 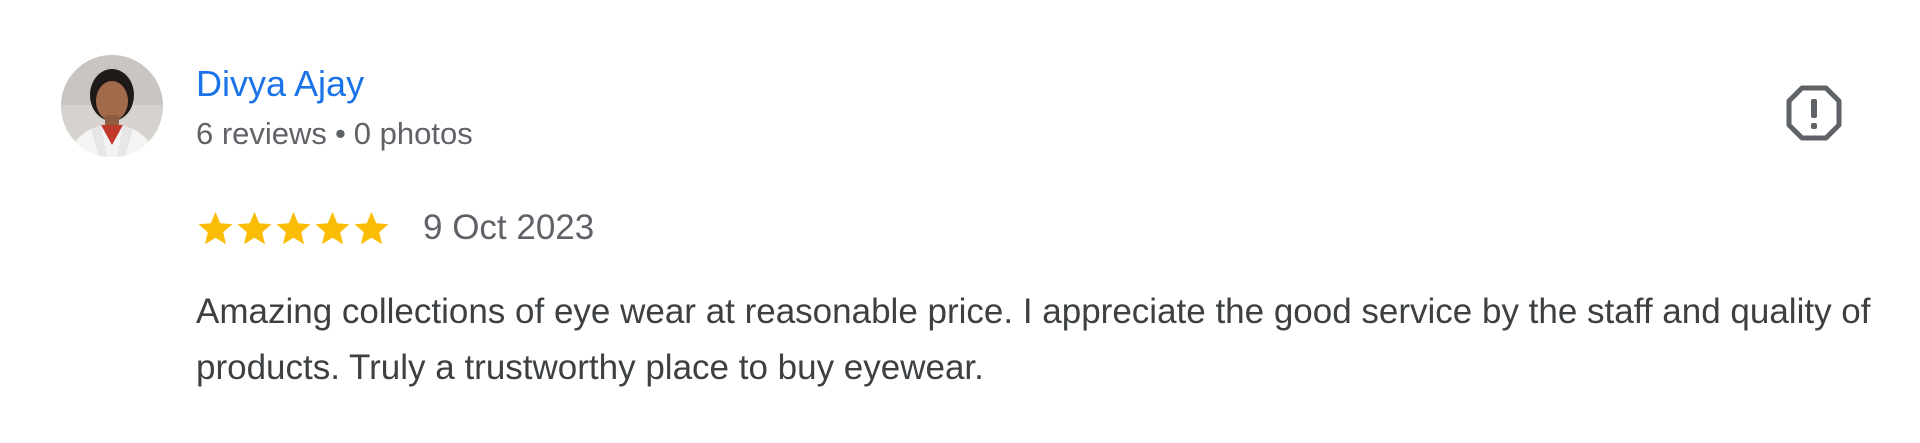 What do you see at coordinates (395, 228) in the screenshot?
I see `rating-row: 9 Oct 2023` at bounding box center [395, 228].